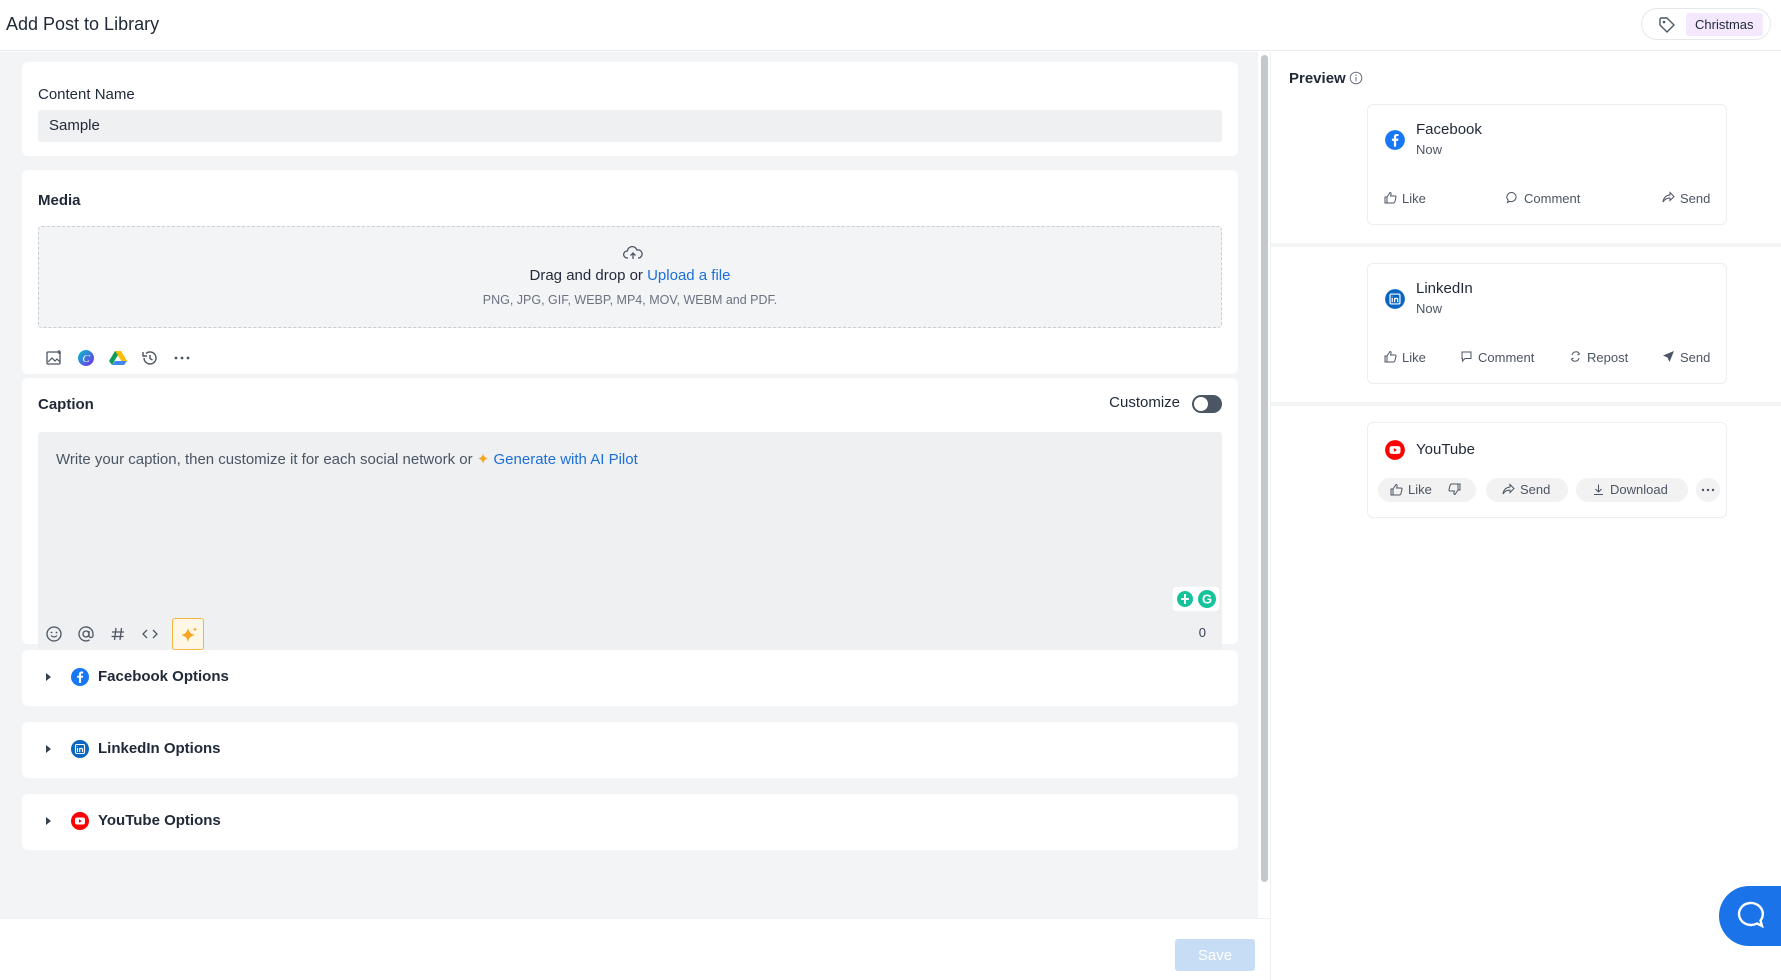 This screenshot has width=1781, height=980. What do you see at coordinates (566, 459) in the screenshot?
I see `generate-ai-link: Generate with AI Pilot` at bounding box center [566, 459].